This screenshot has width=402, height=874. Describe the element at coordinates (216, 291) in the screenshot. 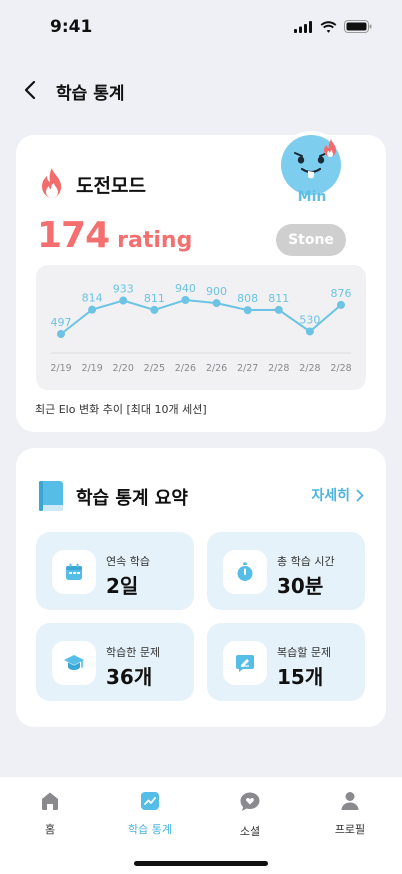

I see `elo-data-label: 900` at that location.